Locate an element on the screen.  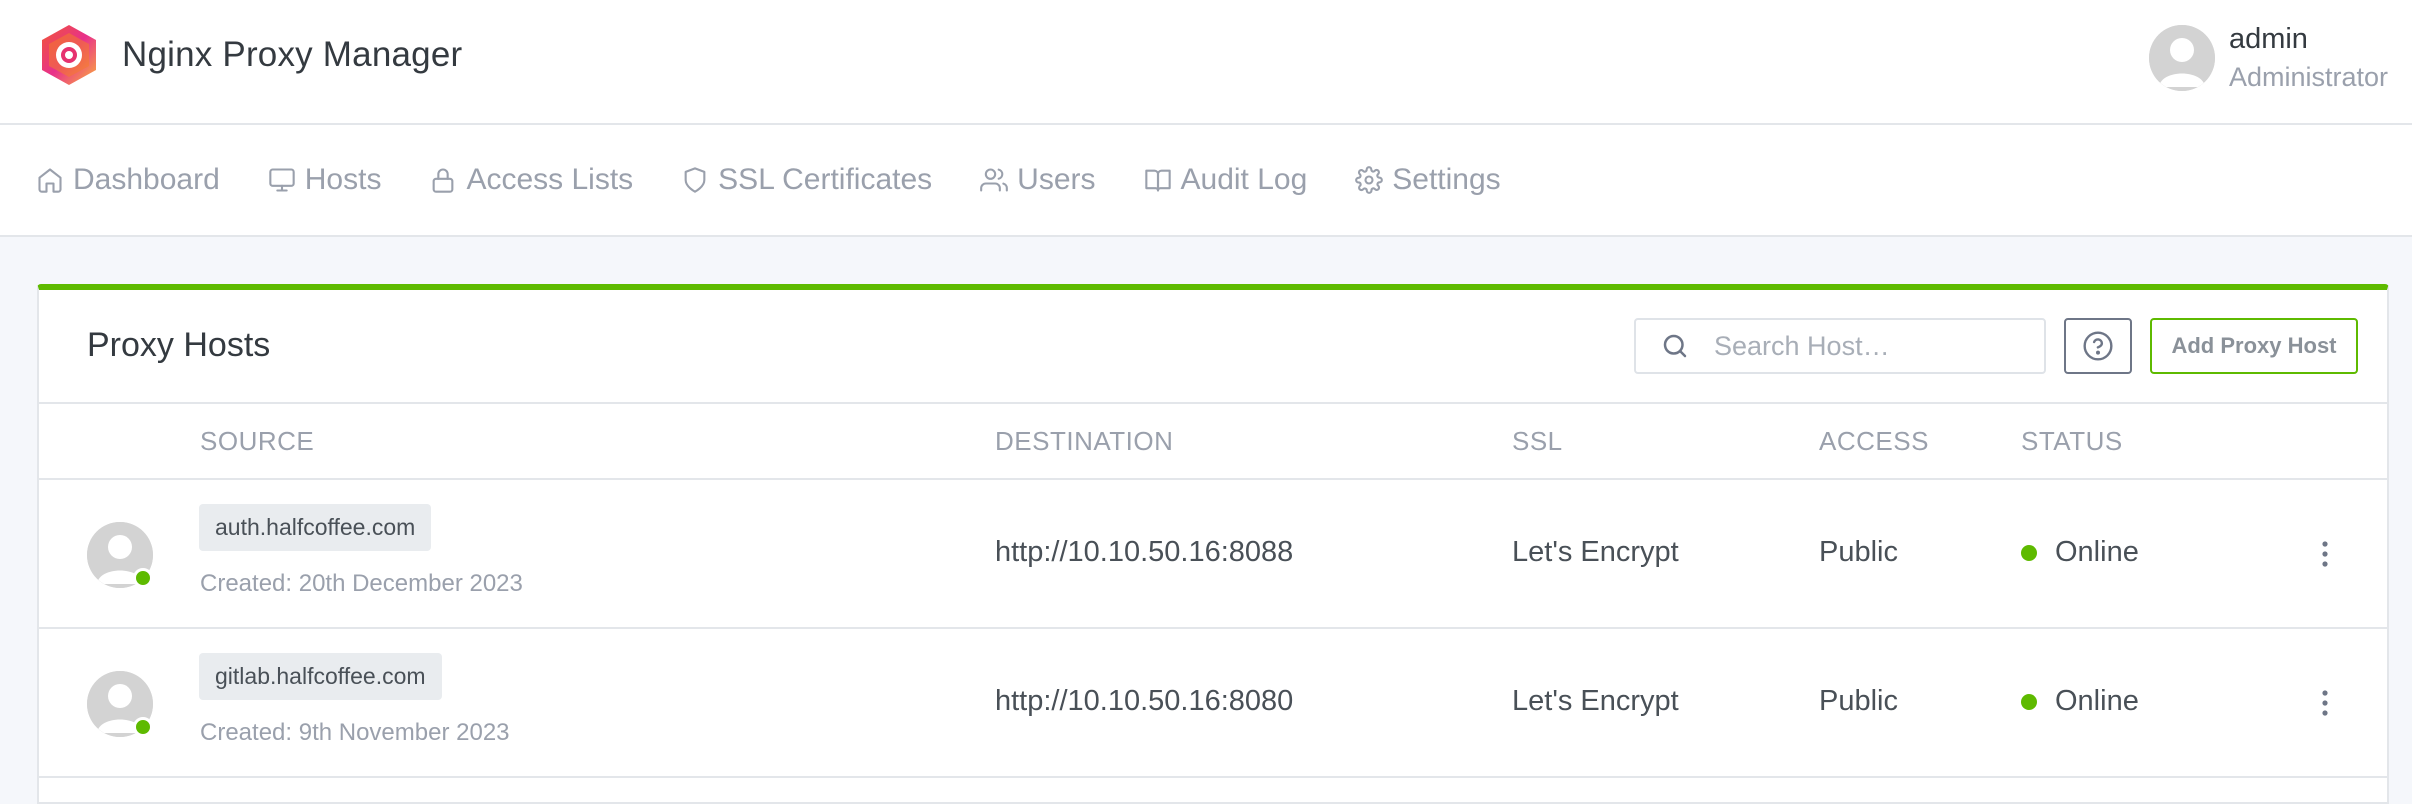
help-button is located at coordinates (2098, 346).